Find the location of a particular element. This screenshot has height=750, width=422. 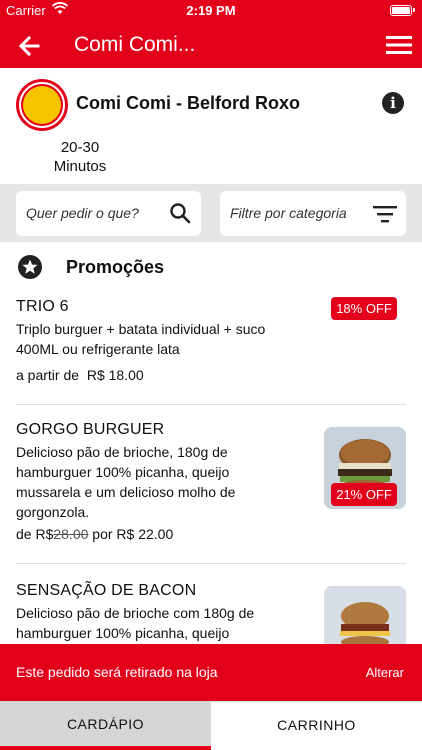

info-icon: i is located at coordinates (393, 103).